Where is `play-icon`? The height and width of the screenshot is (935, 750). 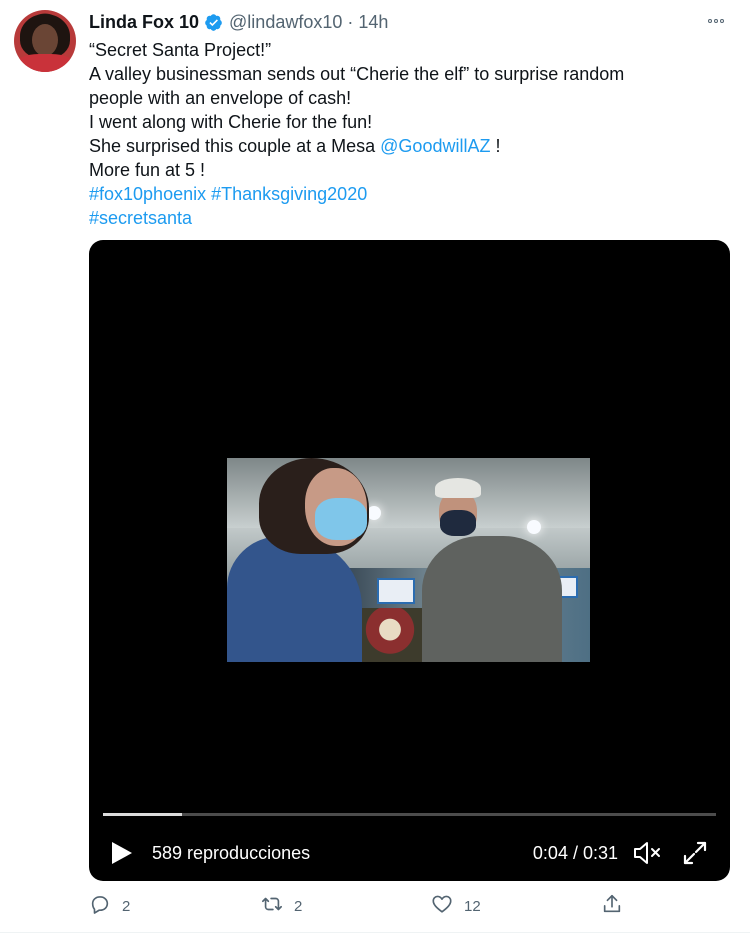 play-icon is located at coordinates (122, 853).